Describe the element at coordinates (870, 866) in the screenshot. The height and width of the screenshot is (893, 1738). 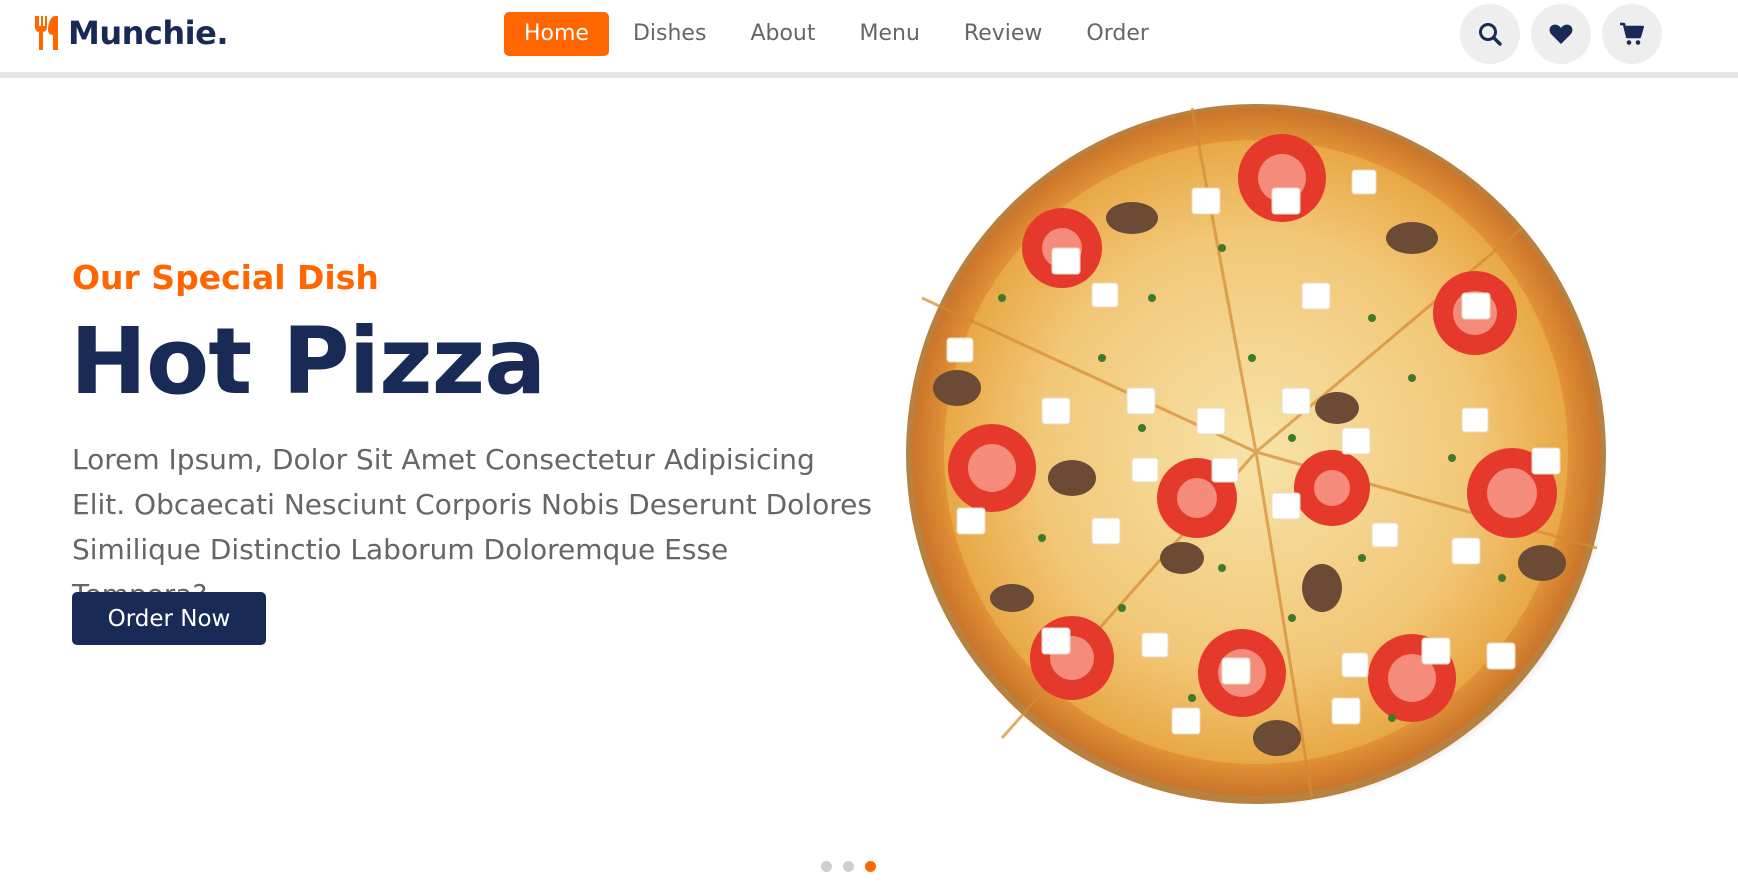
I see `pagination-dot-3-active` at that location.